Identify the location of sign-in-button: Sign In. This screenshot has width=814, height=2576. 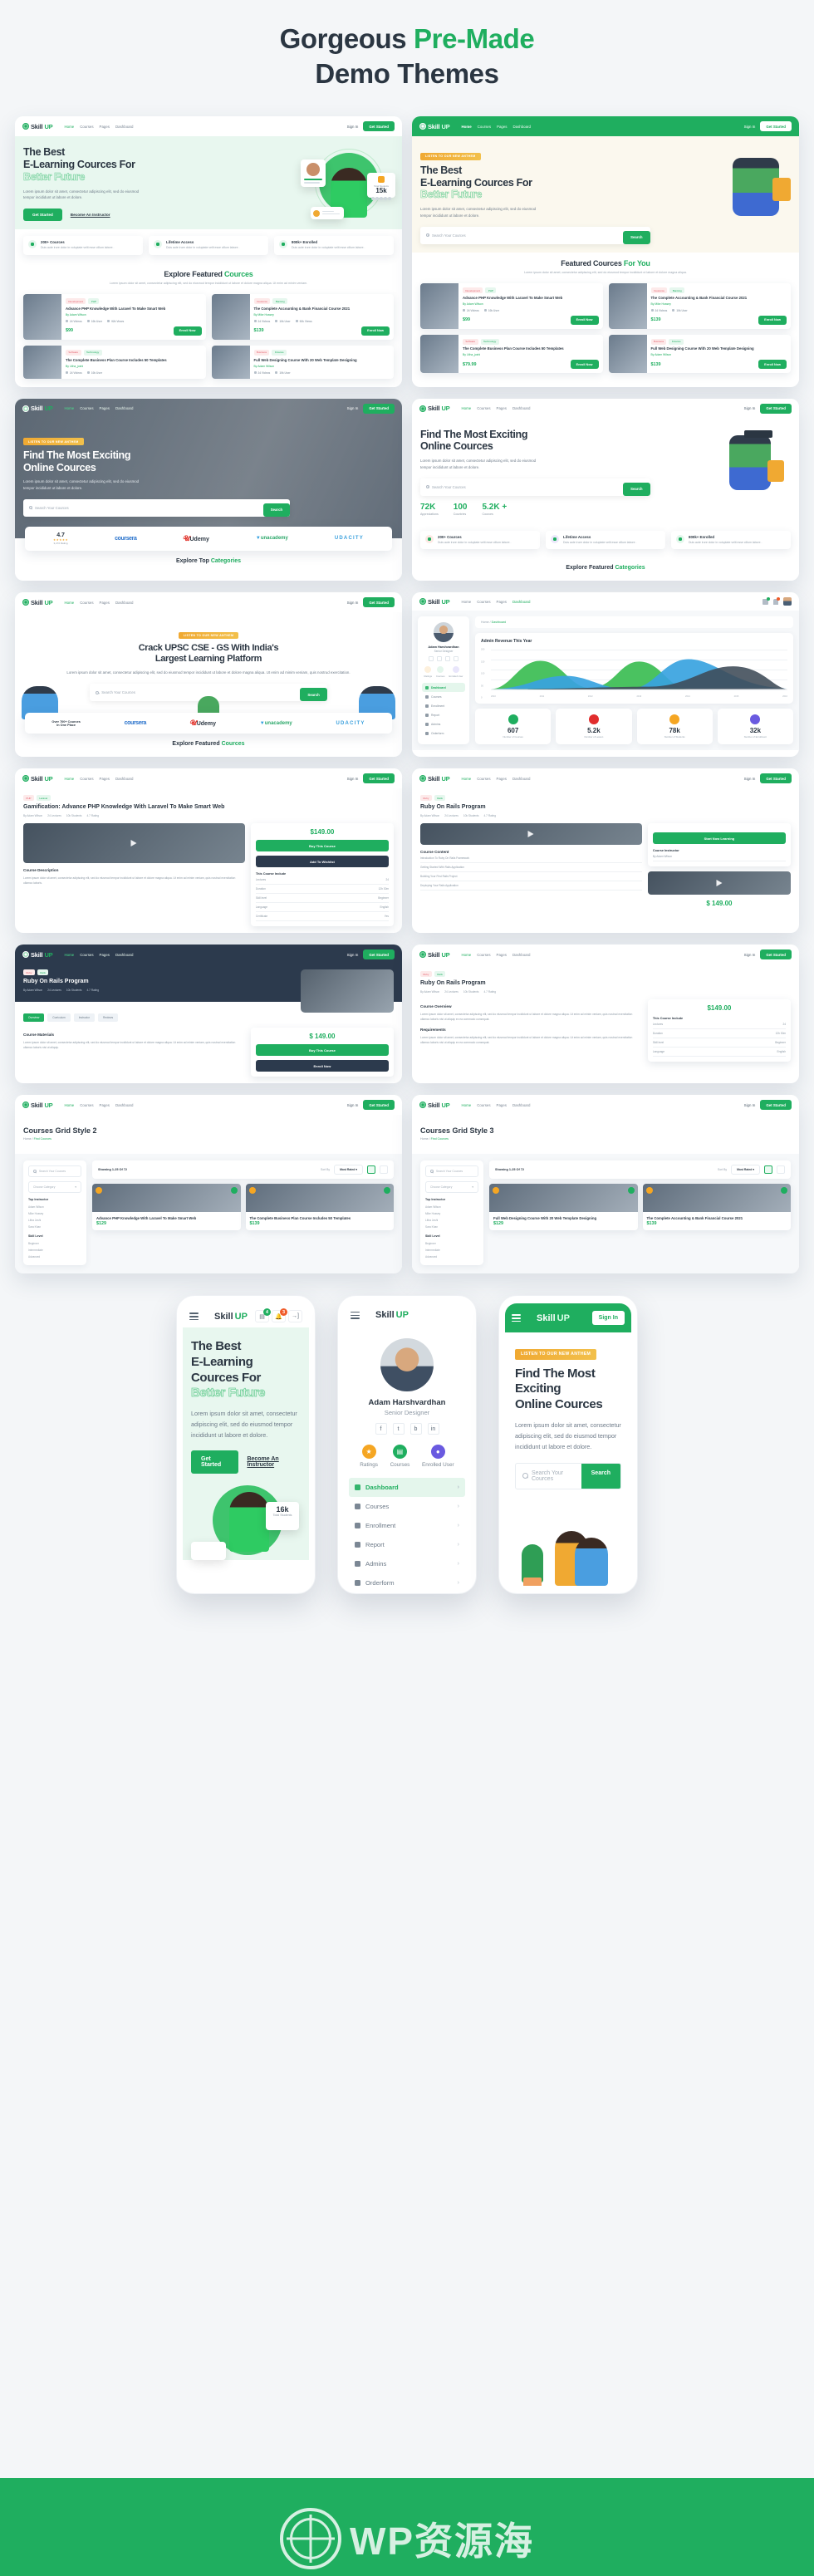
(608, 1318).